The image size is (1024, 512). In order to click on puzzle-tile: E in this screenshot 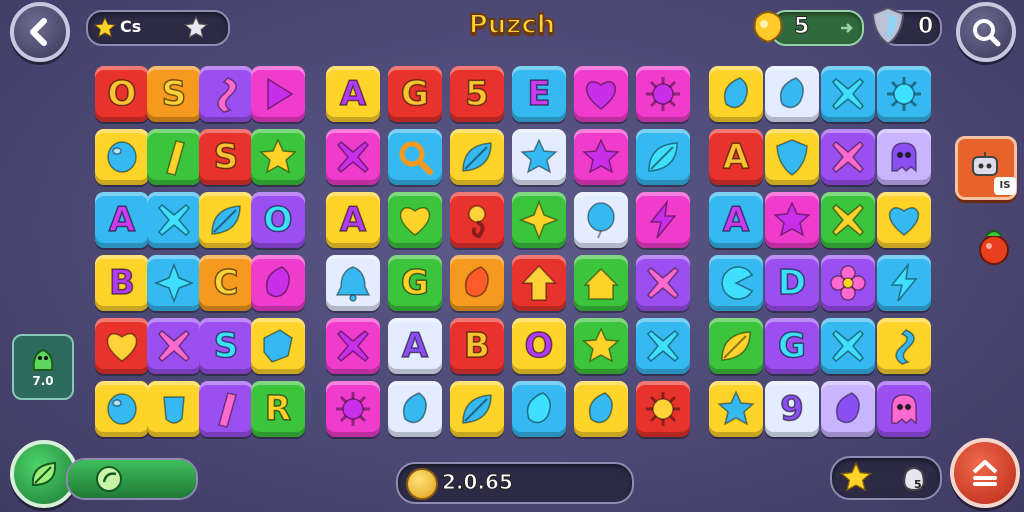, I will do `click(539, 94)`.